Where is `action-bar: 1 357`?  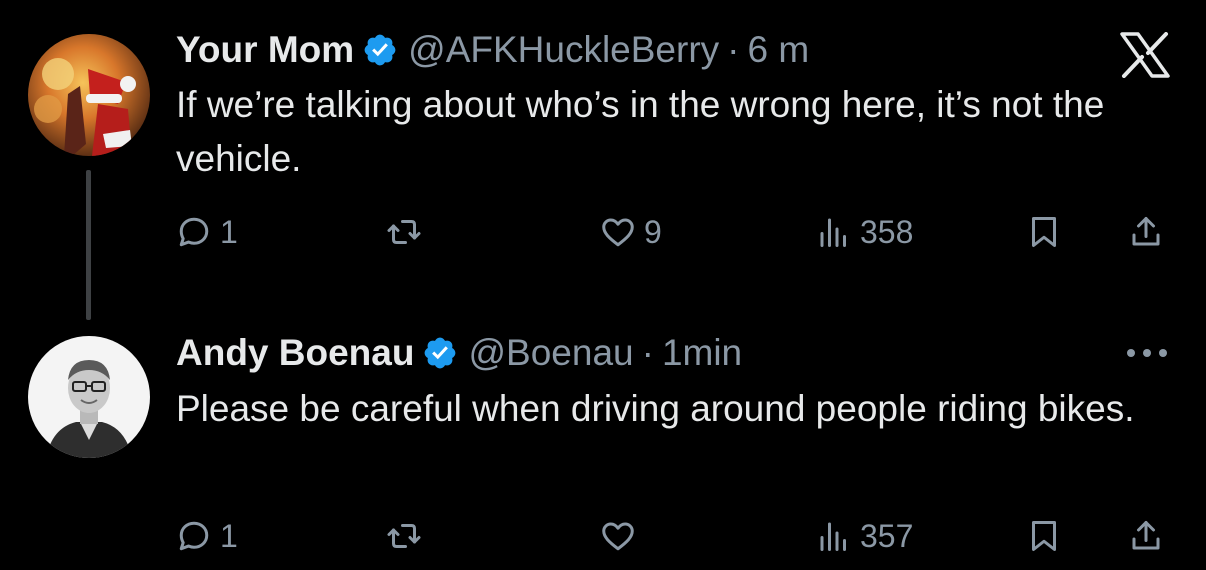 action-bar: 1 357 is located at coordinates (676, 536).